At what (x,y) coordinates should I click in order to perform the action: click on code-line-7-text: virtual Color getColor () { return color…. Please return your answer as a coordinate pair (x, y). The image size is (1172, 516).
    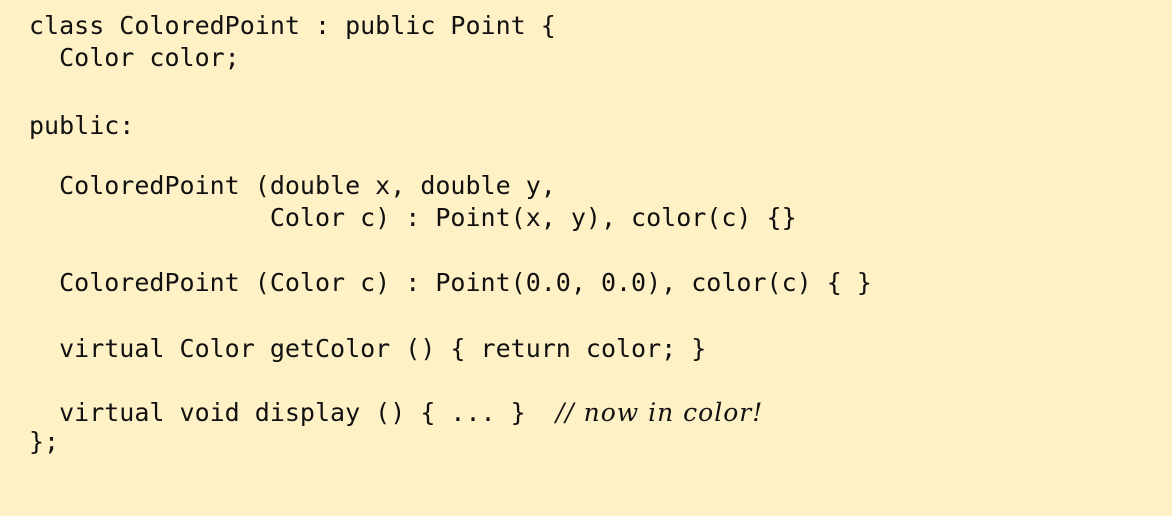
    Looking at the image, I should click on (368, 348).